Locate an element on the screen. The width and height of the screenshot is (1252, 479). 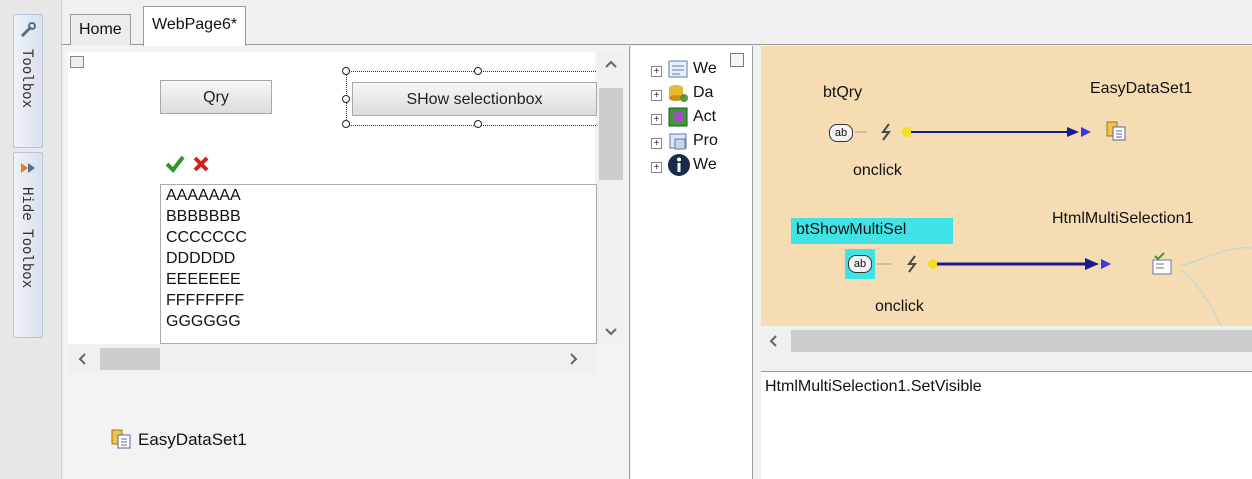
list-item: CCCCCCC is located at coordinates (378, 237).